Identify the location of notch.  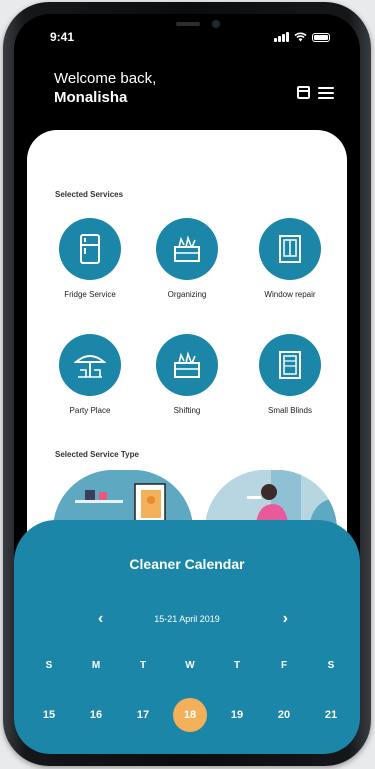
(187, 25).